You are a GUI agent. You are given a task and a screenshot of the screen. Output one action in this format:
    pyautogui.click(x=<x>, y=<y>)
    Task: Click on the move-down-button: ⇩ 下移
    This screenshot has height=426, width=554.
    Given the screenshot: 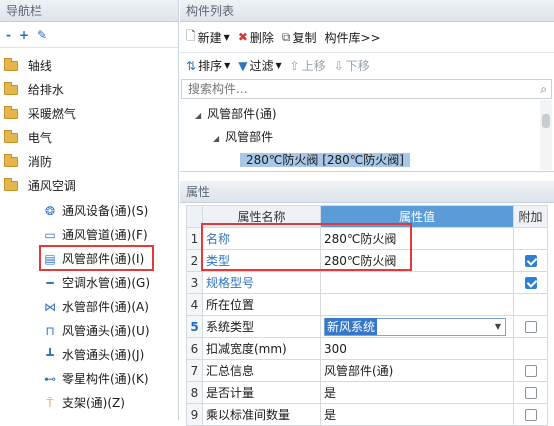 What is the action you would take?
    pyautogui.click(x=352, y=65)
    